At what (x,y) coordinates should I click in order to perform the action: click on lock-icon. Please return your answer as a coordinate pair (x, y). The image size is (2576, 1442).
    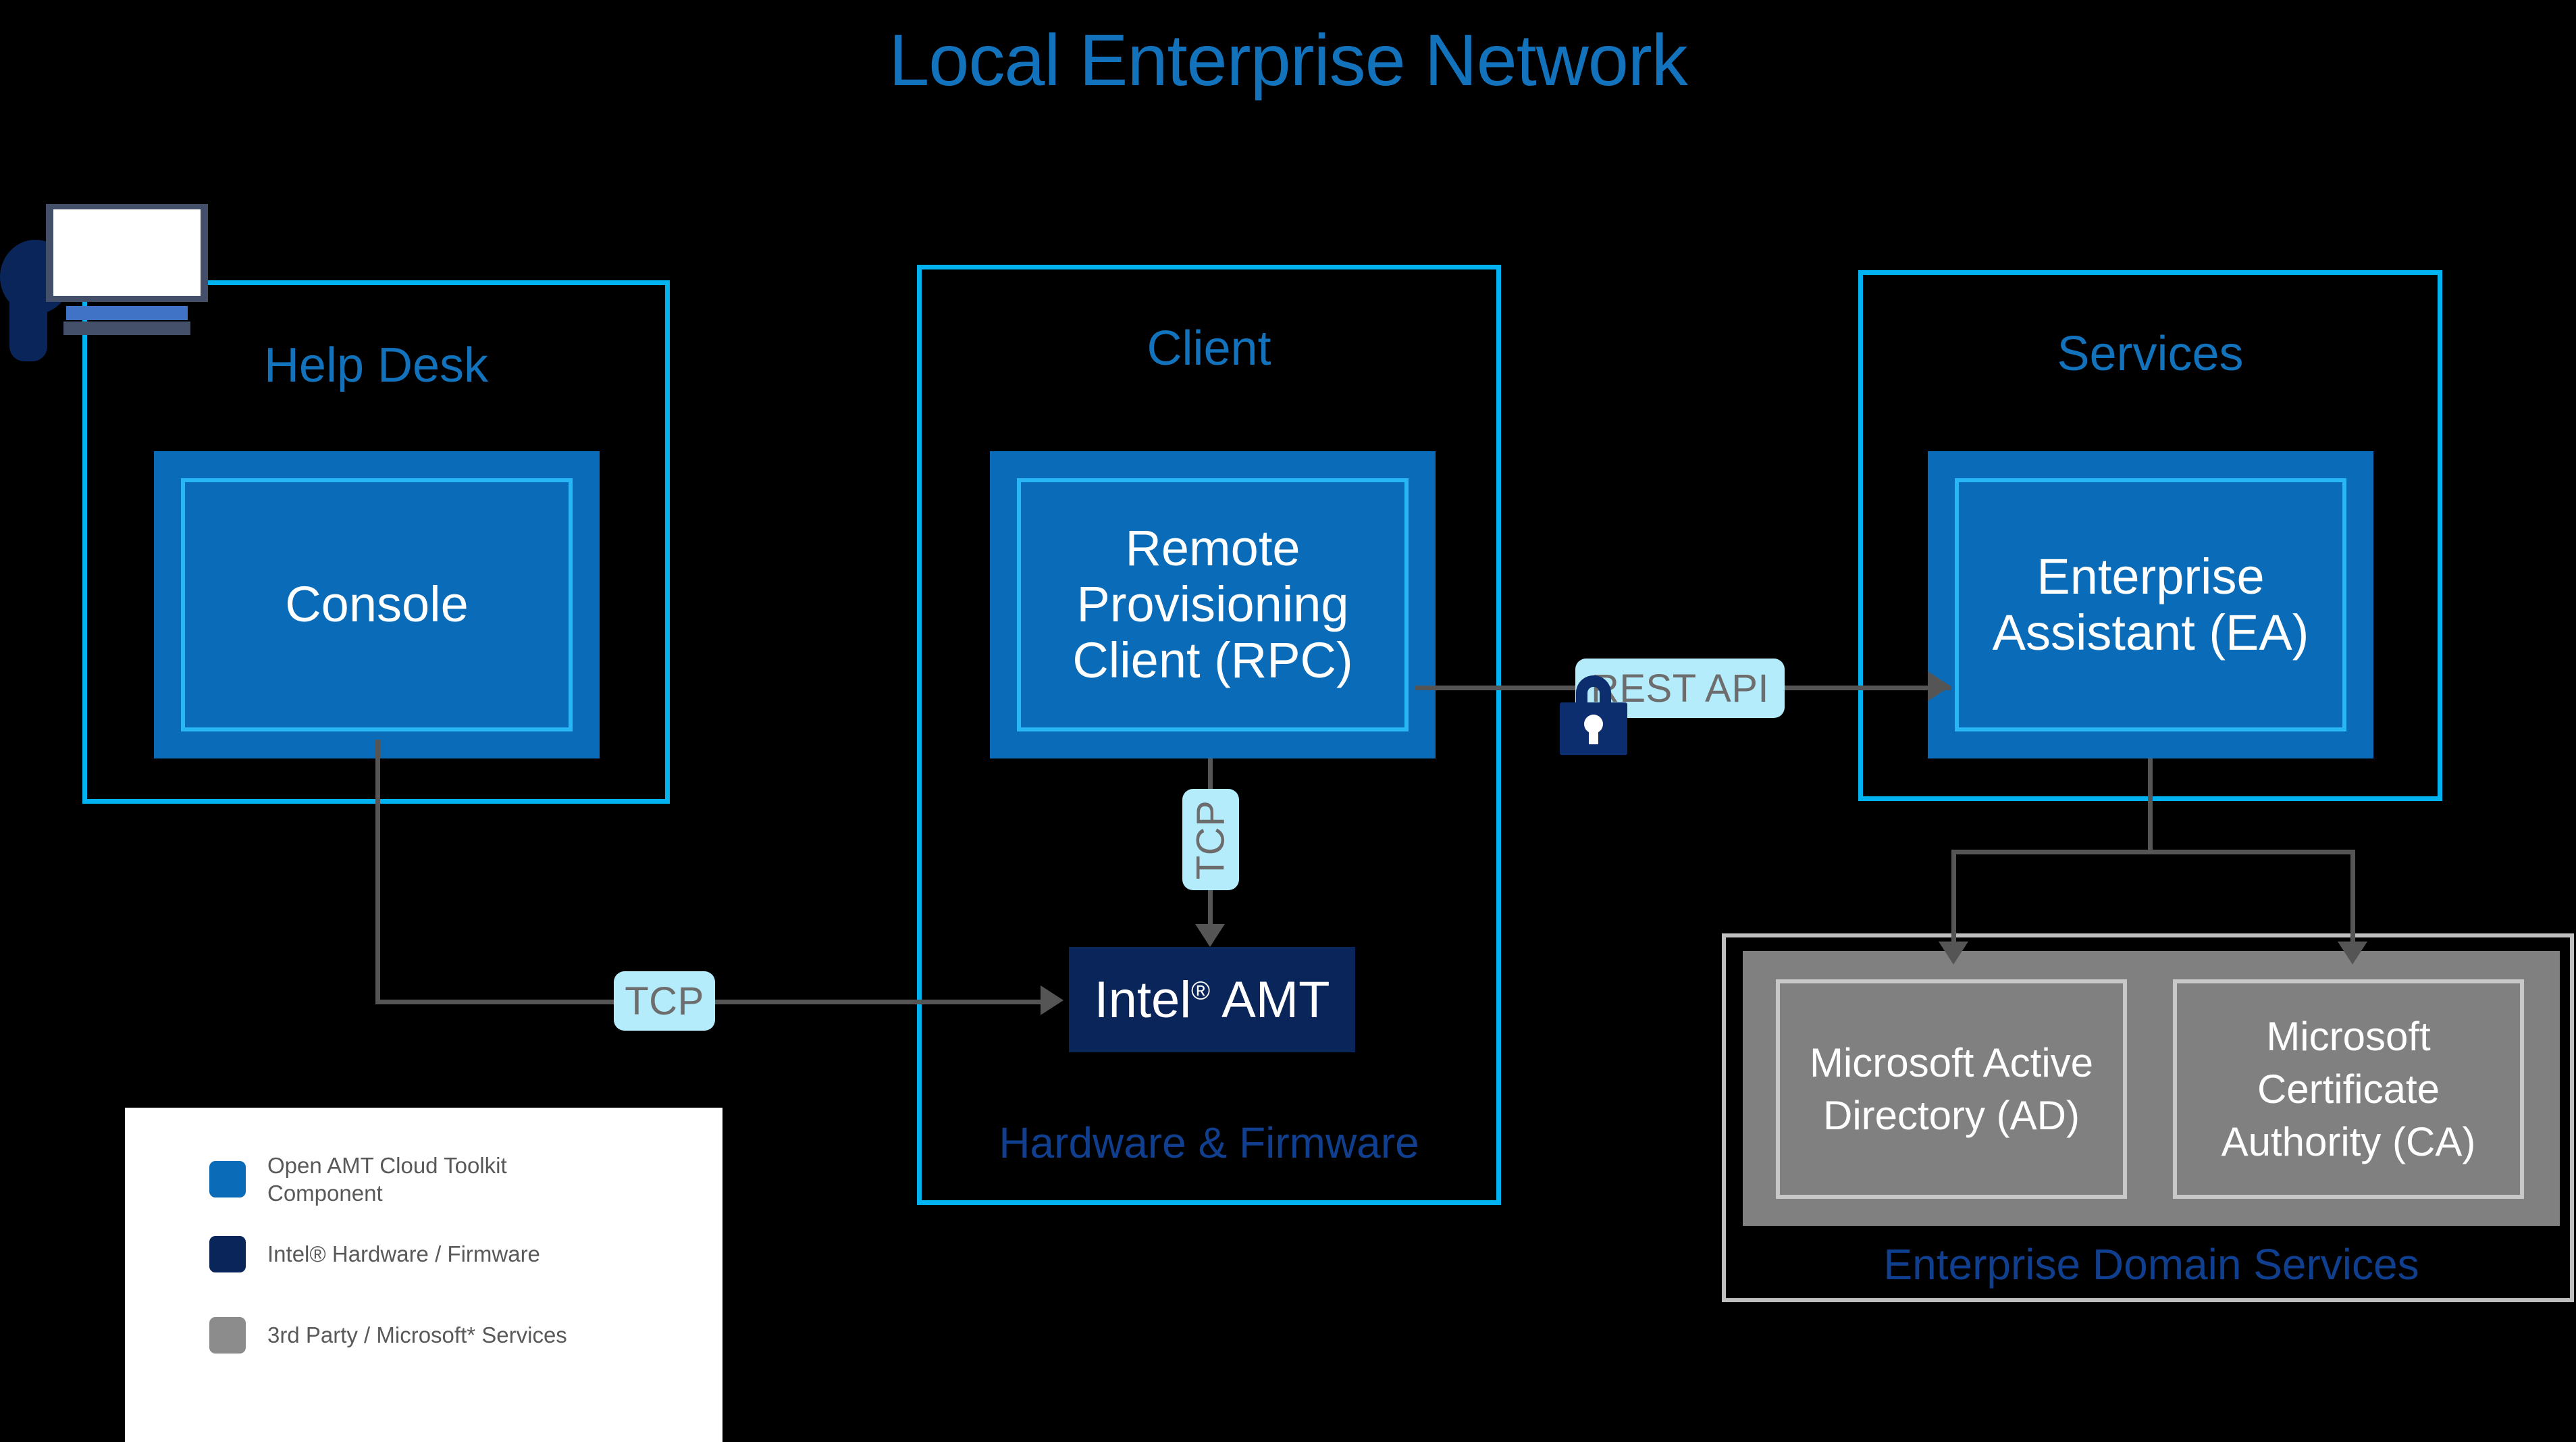
    Looking at the image, I should click on (1593, 715).